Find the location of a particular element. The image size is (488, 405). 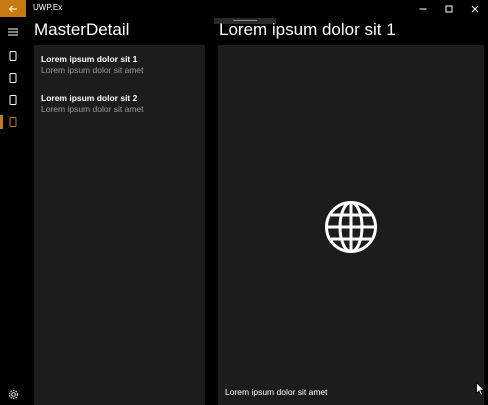

back-button is located at coordinates (13, 8).